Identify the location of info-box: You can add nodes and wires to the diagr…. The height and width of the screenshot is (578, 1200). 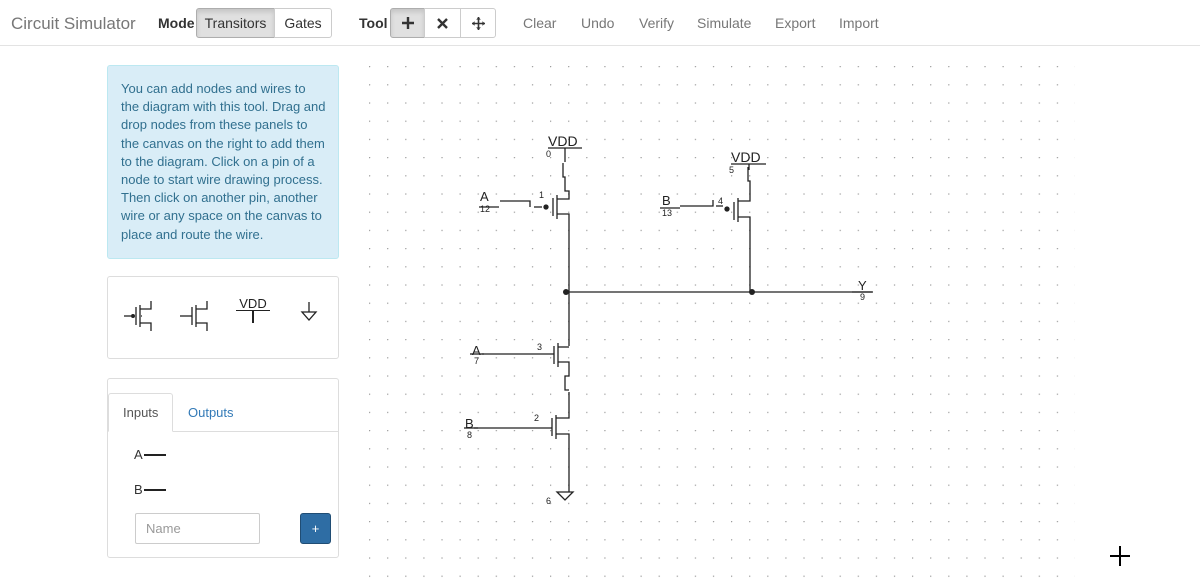
(223, 162).